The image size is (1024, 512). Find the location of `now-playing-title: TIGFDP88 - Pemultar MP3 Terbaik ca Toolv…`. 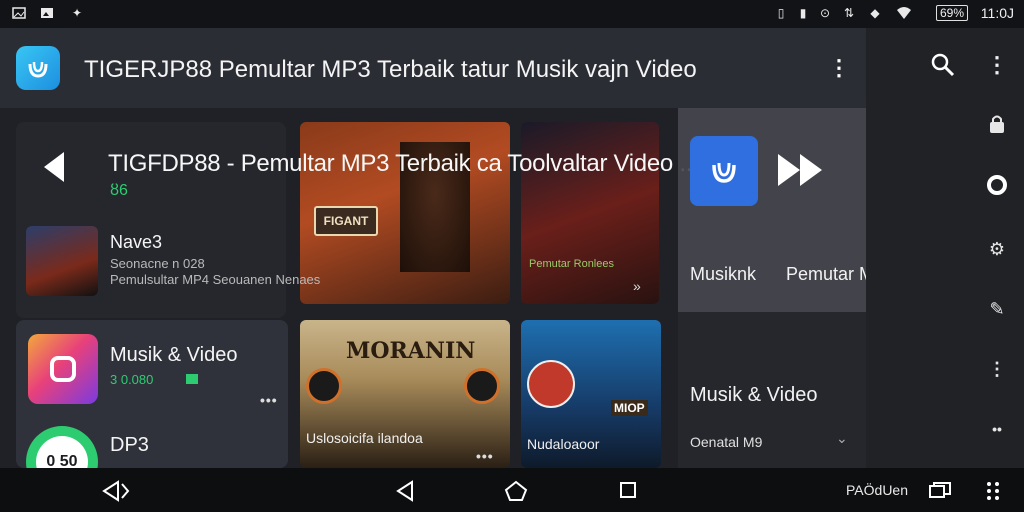

now-playing-title: TIGFDP88 - Pemultar MP3 Terbaik ca Toolv… is located at coordinates (403, 163).